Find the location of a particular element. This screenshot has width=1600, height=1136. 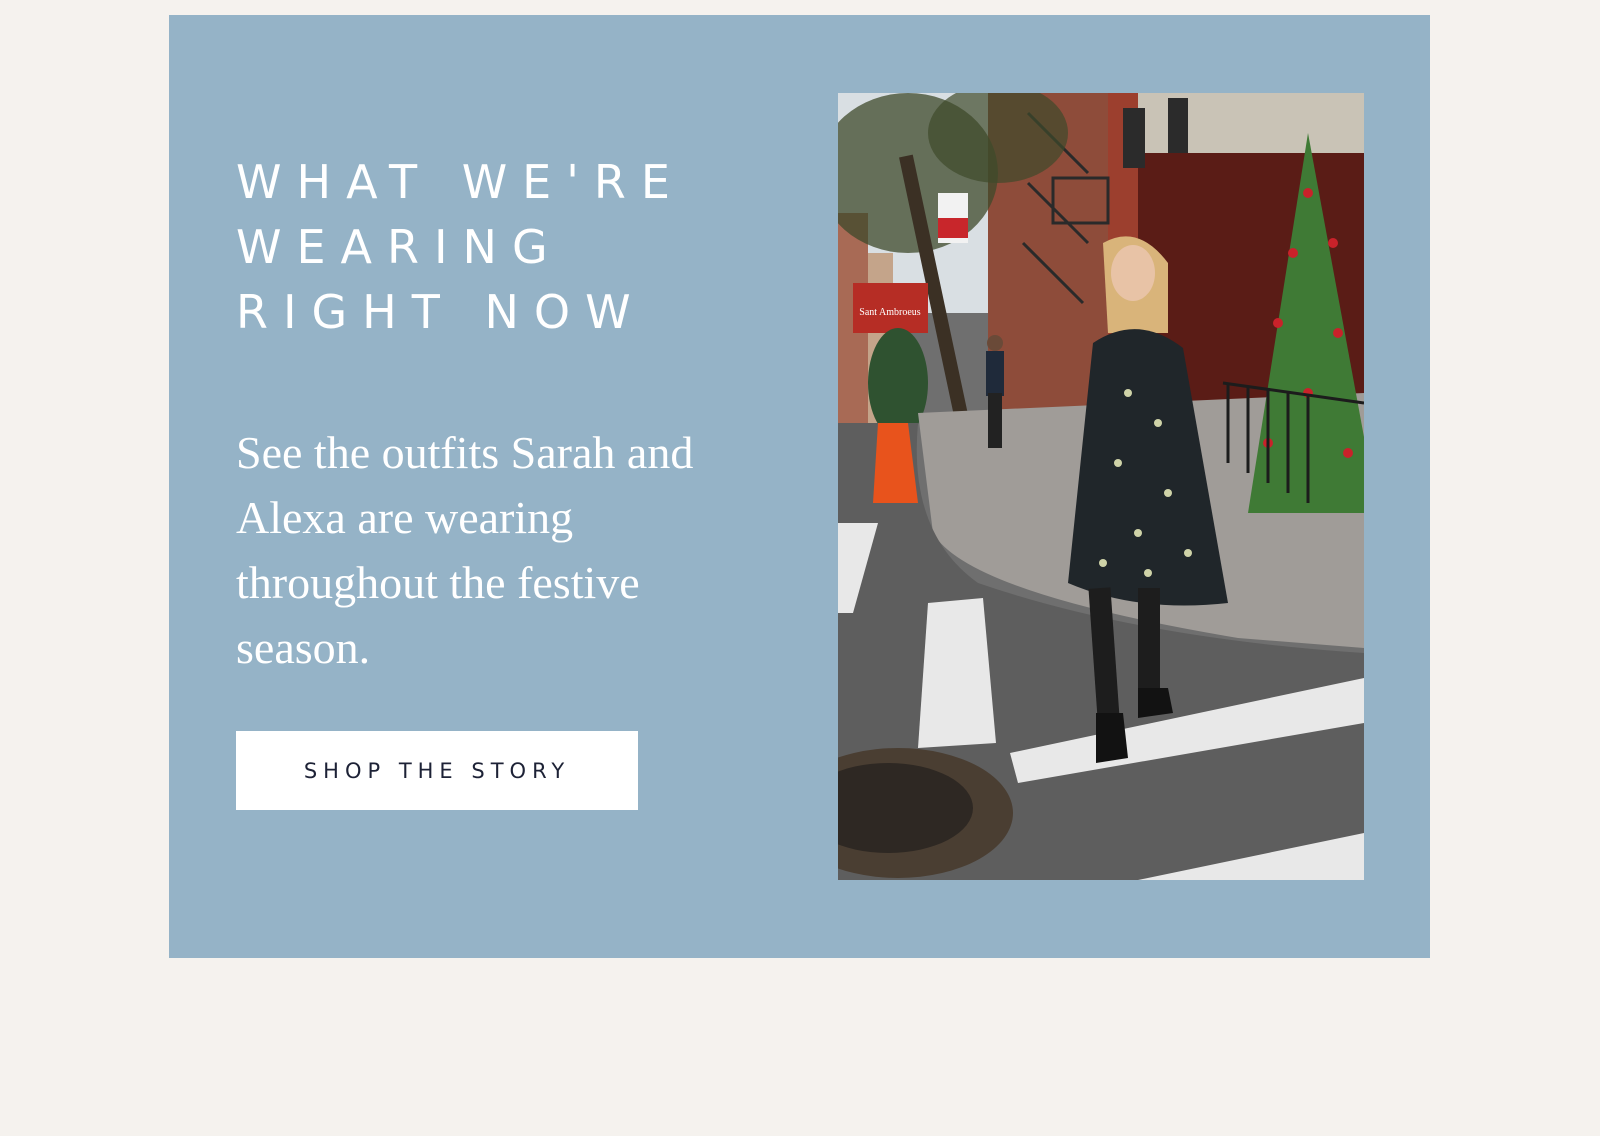

storefront-sign-text: Sant Ambroeus is located at coordinates (889, 312).